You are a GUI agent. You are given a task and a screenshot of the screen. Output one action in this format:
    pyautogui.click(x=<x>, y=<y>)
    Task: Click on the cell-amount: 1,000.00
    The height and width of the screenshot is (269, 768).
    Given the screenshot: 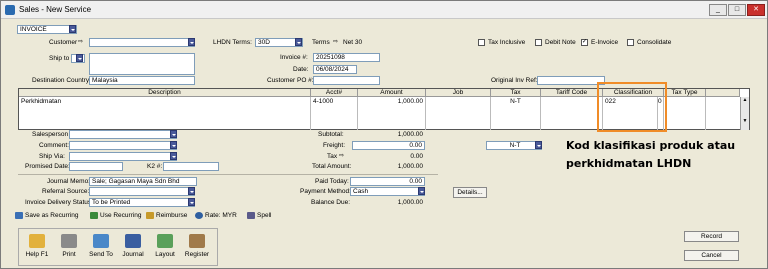 What is the action you would take?
    pyautogui.click(x=392, y=113)
    